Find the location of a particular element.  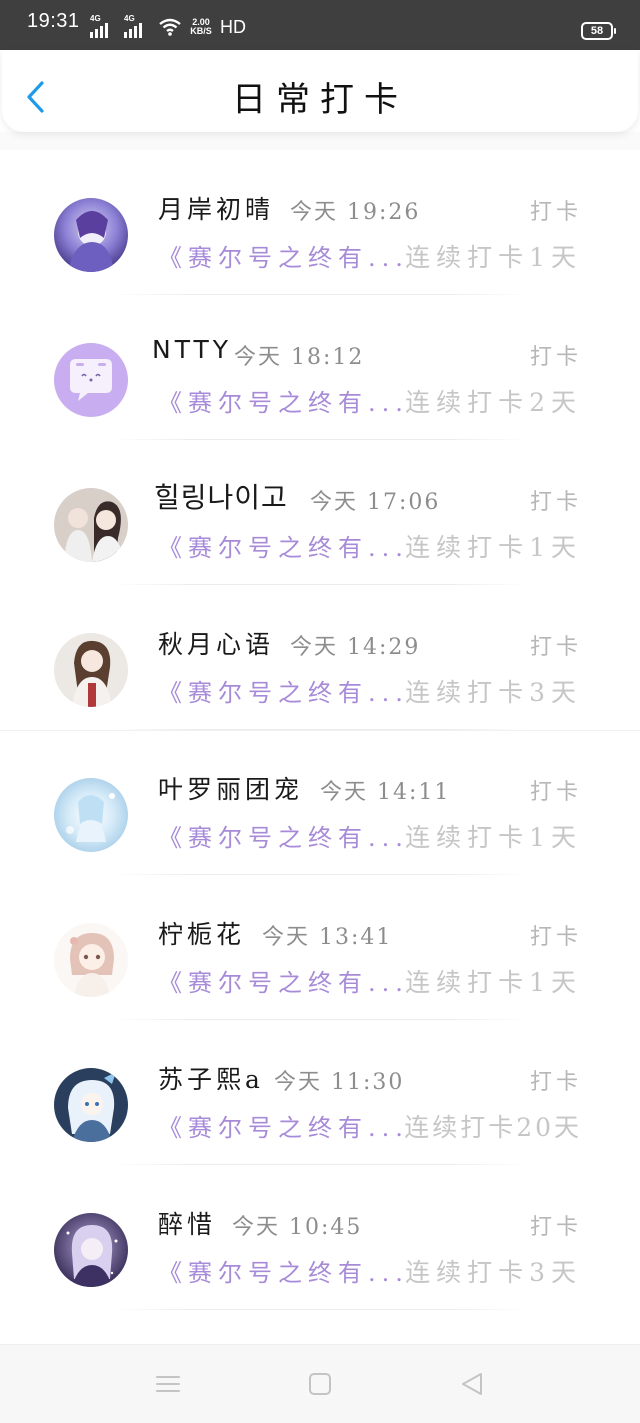

checkin-time: 今天 18:12 is located at coordinates (299, 357).